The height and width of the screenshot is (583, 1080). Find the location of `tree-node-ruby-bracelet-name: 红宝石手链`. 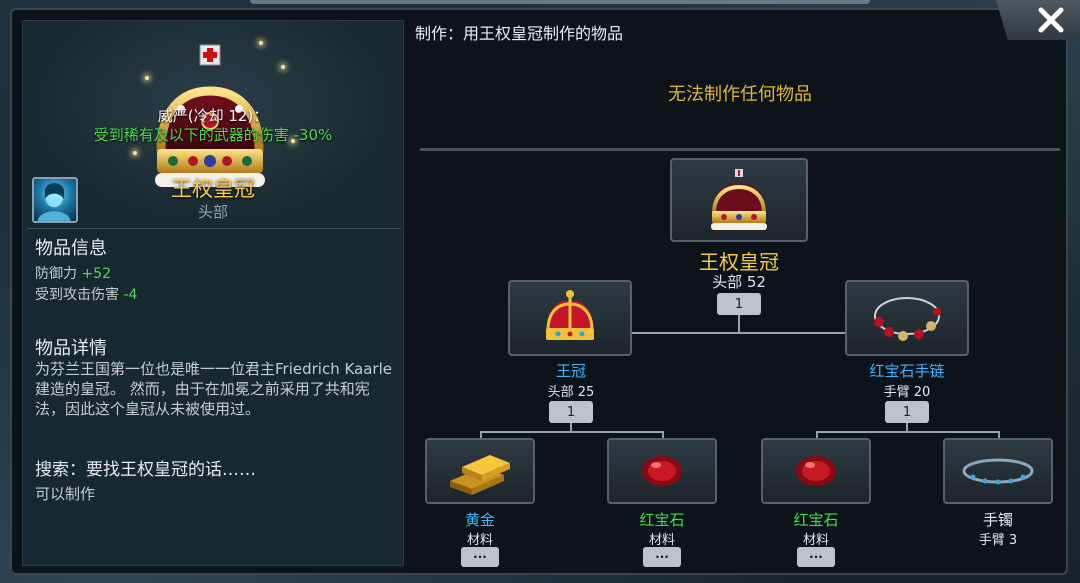

tree-node-ruby-bracelet-name: 红宝石手链 is located at coordinates (907, 371).